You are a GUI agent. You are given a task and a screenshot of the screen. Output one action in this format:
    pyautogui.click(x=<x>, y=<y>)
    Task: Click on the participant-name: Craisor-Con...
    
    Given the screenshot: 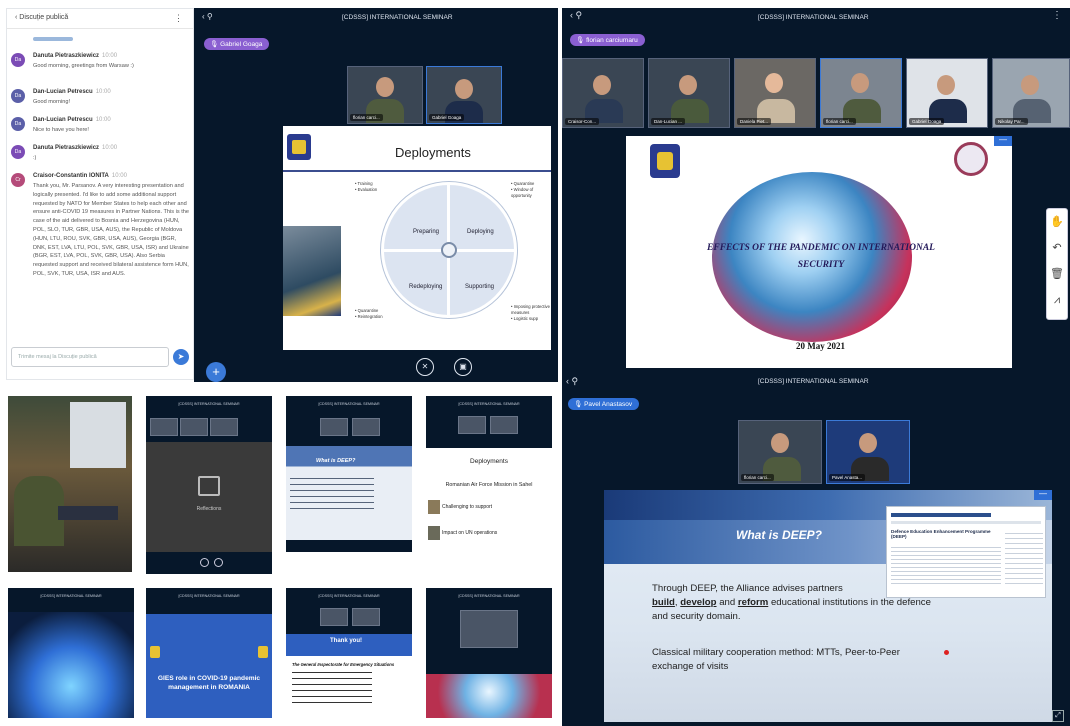 What is the action you would take?
    pyautogui.click(x=582, y=121)
    